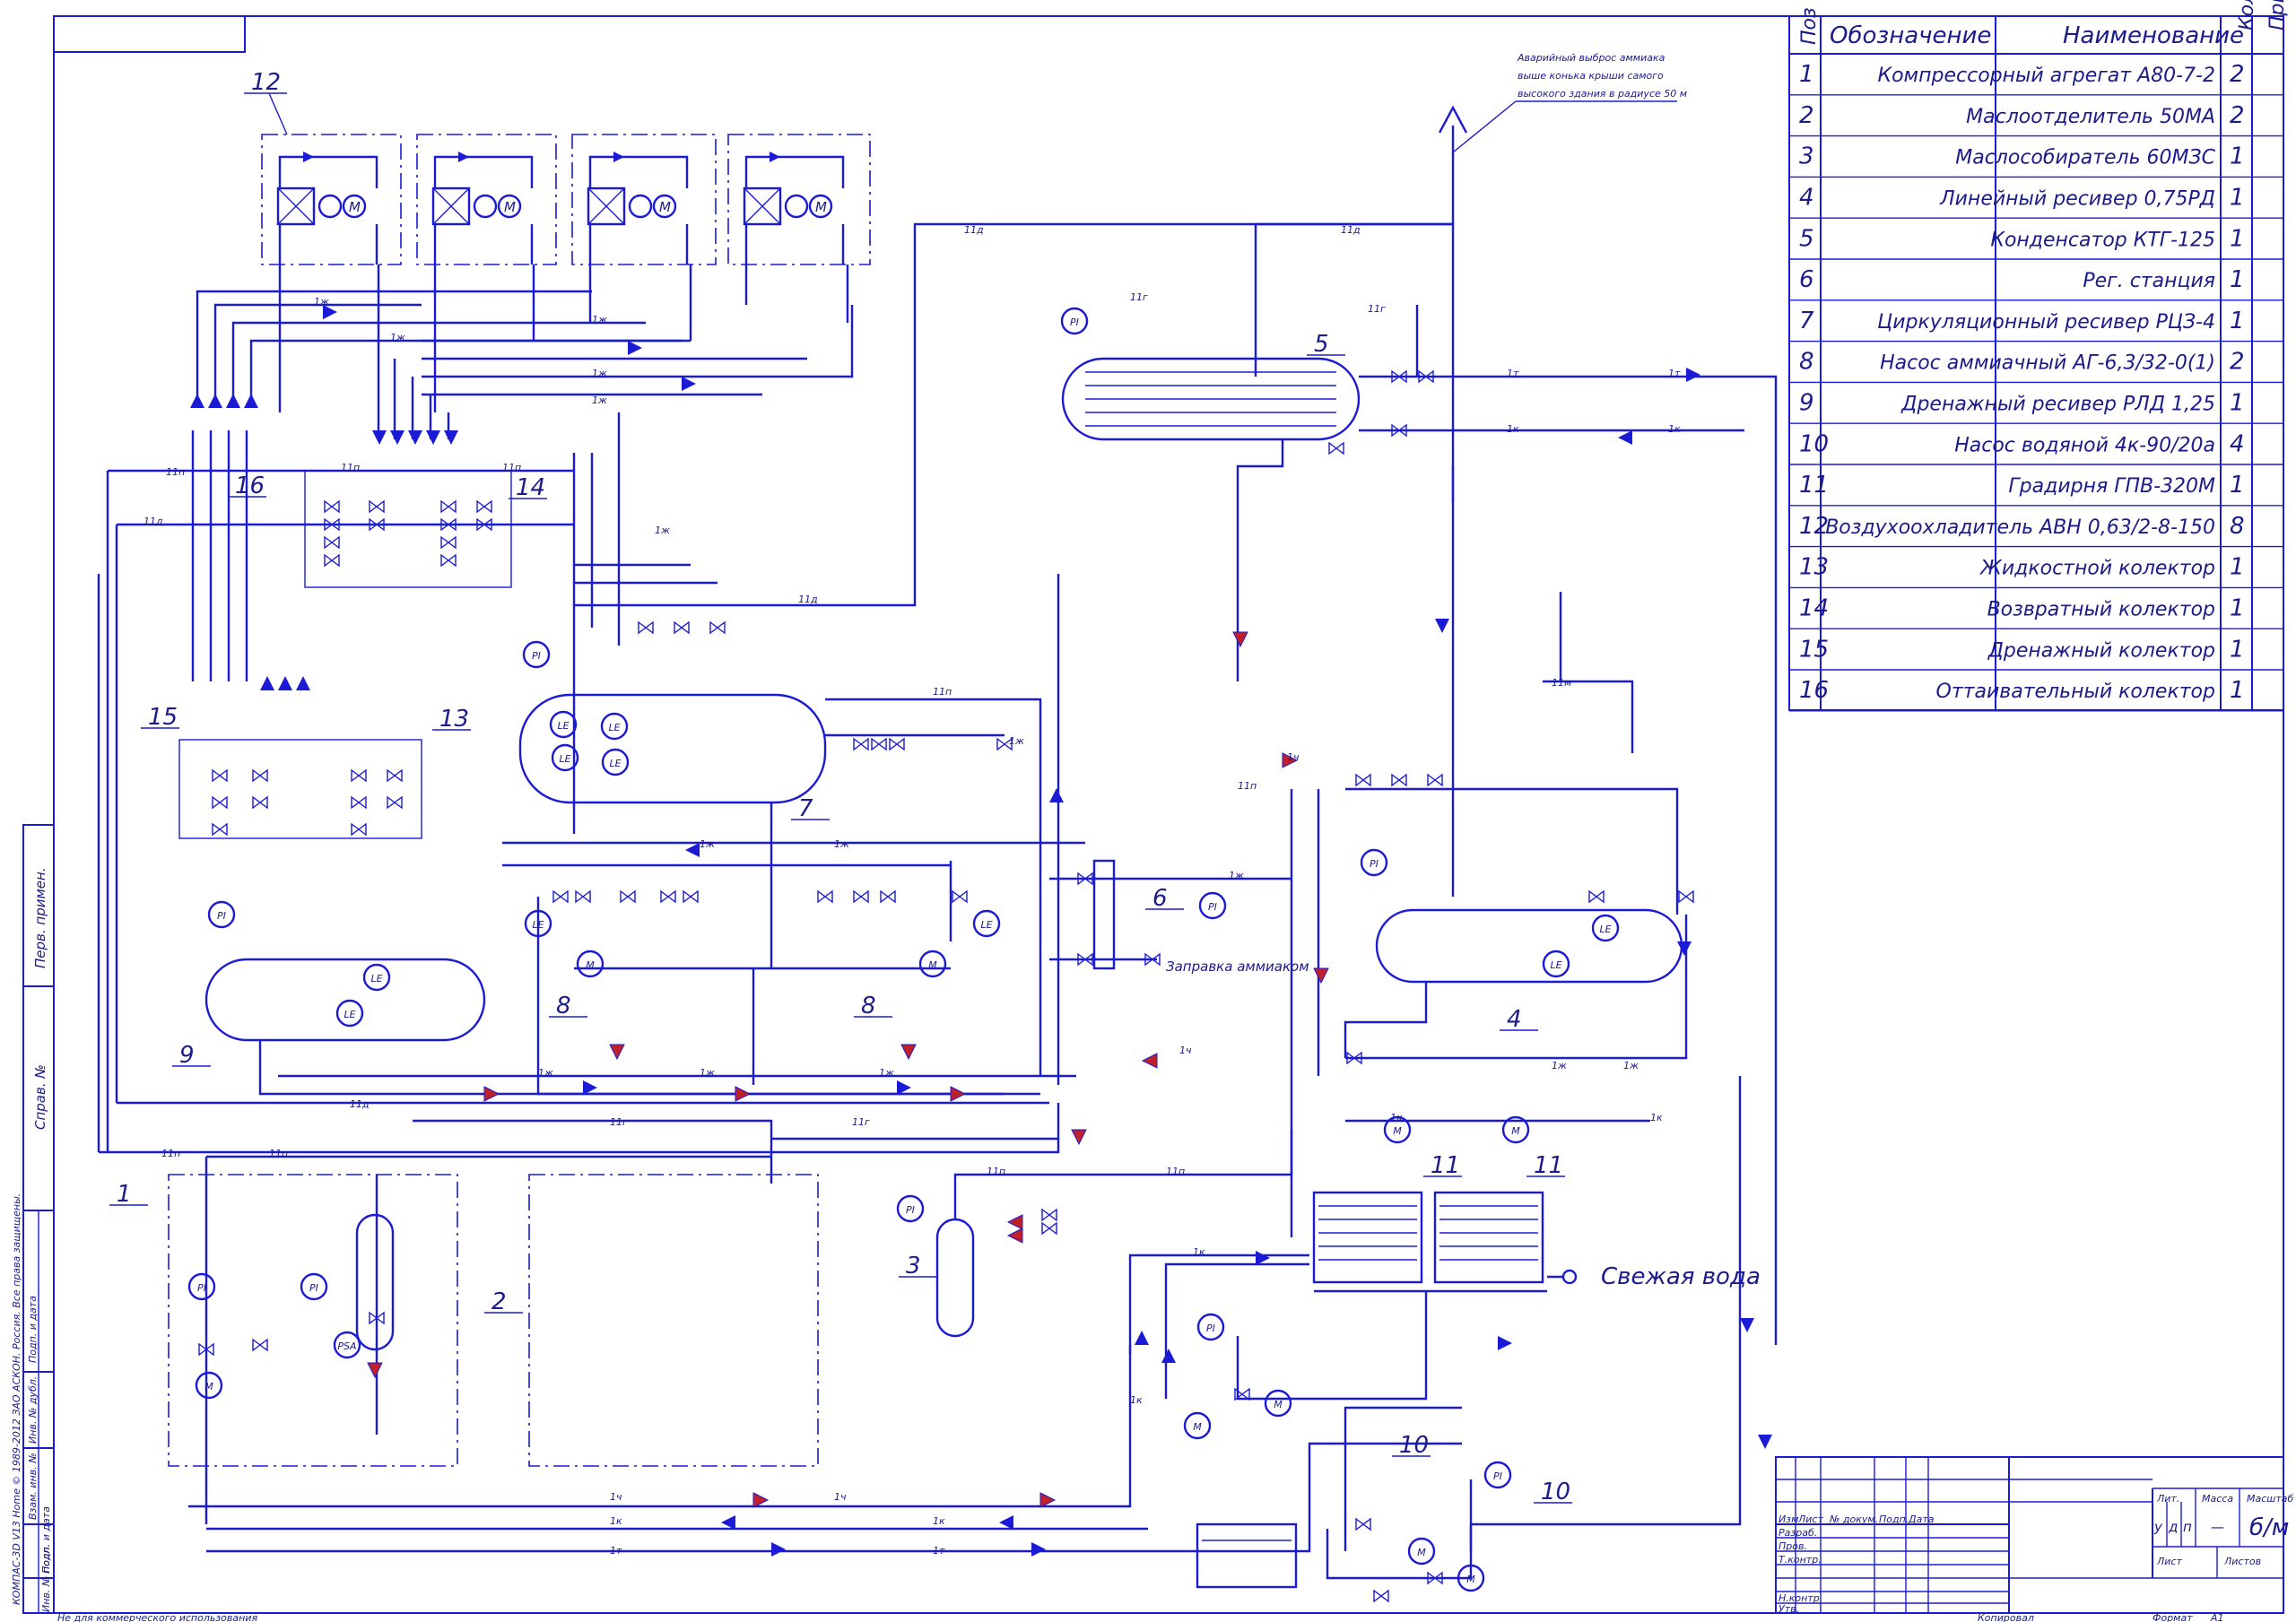 The image size is (2296, 1622). I want to click on svg-text: б/м, so click(2269, 1527).